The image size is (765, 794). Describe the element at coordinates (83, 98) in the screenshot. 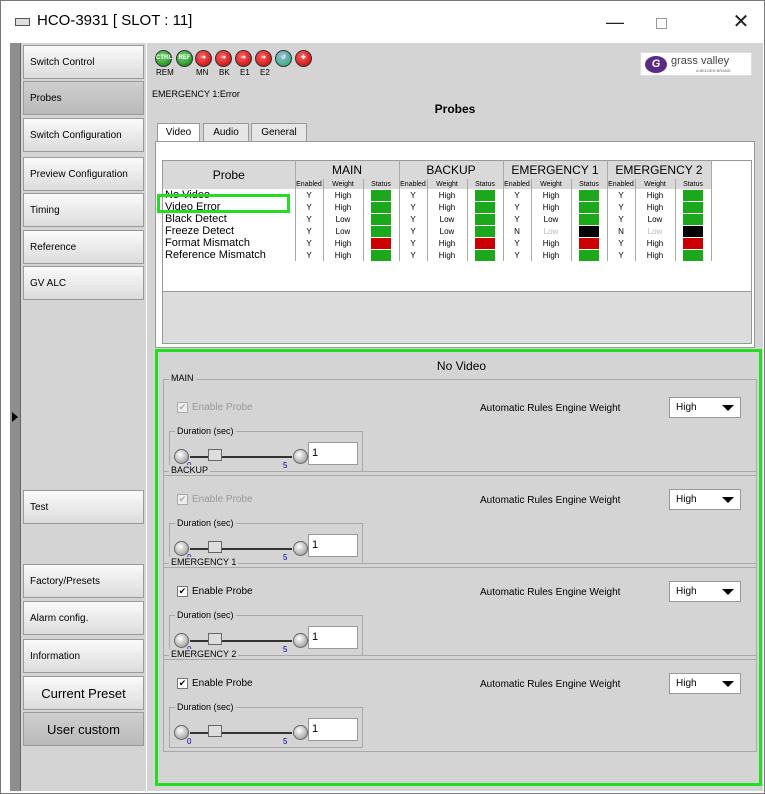

I see `sidebar-item-probes: Probes` at that location.